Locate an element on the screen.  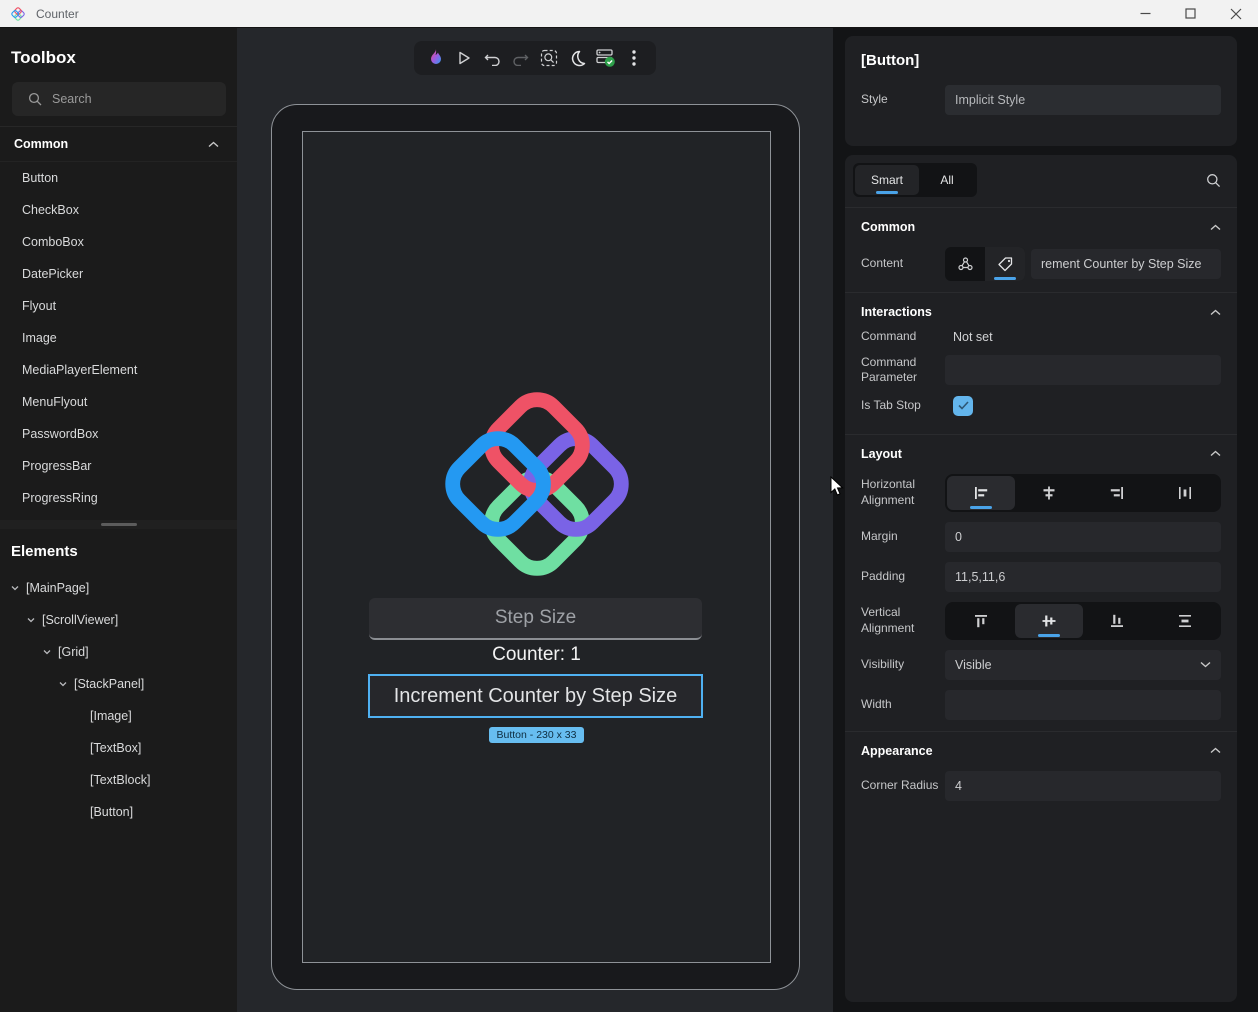
app-logo-icon is located at coordinates (18, 13).